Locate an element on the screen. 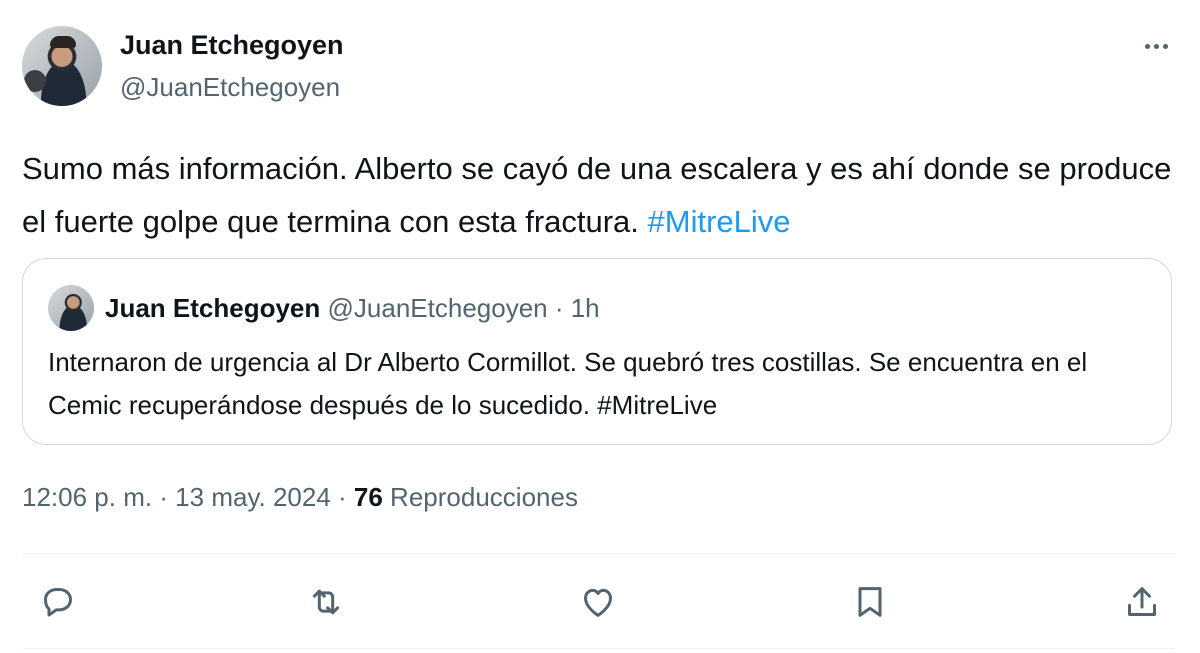 Image resolution: width=1200 pixels, height=653 pixels. quoted-tweet-header: Juan Etchegoyen @JuanEtchegoyen · 1h is located at coordinates (352, 308).